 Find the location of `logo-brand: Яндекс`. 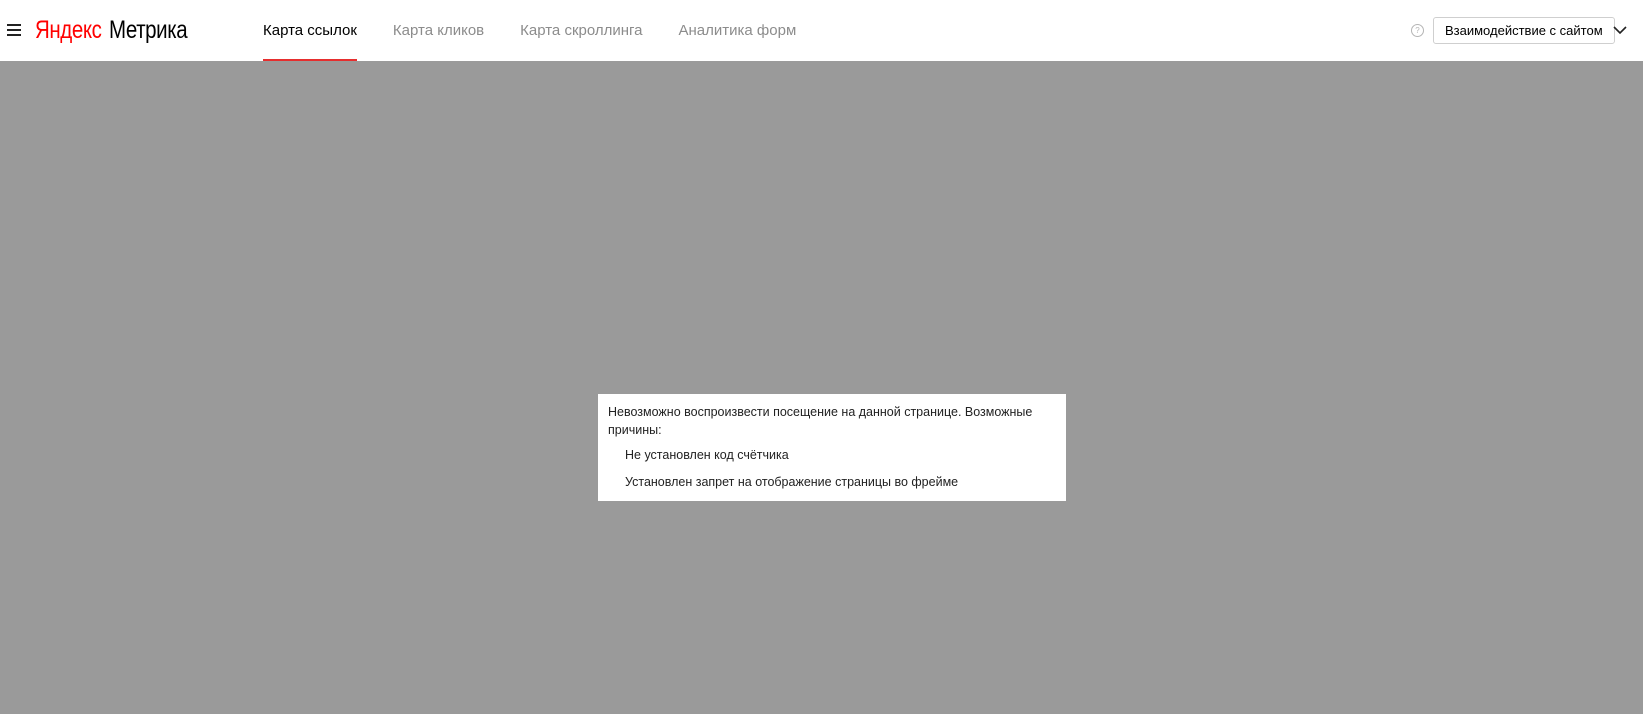

logo-brand: Яндекс is located at coordinates (68, 30).